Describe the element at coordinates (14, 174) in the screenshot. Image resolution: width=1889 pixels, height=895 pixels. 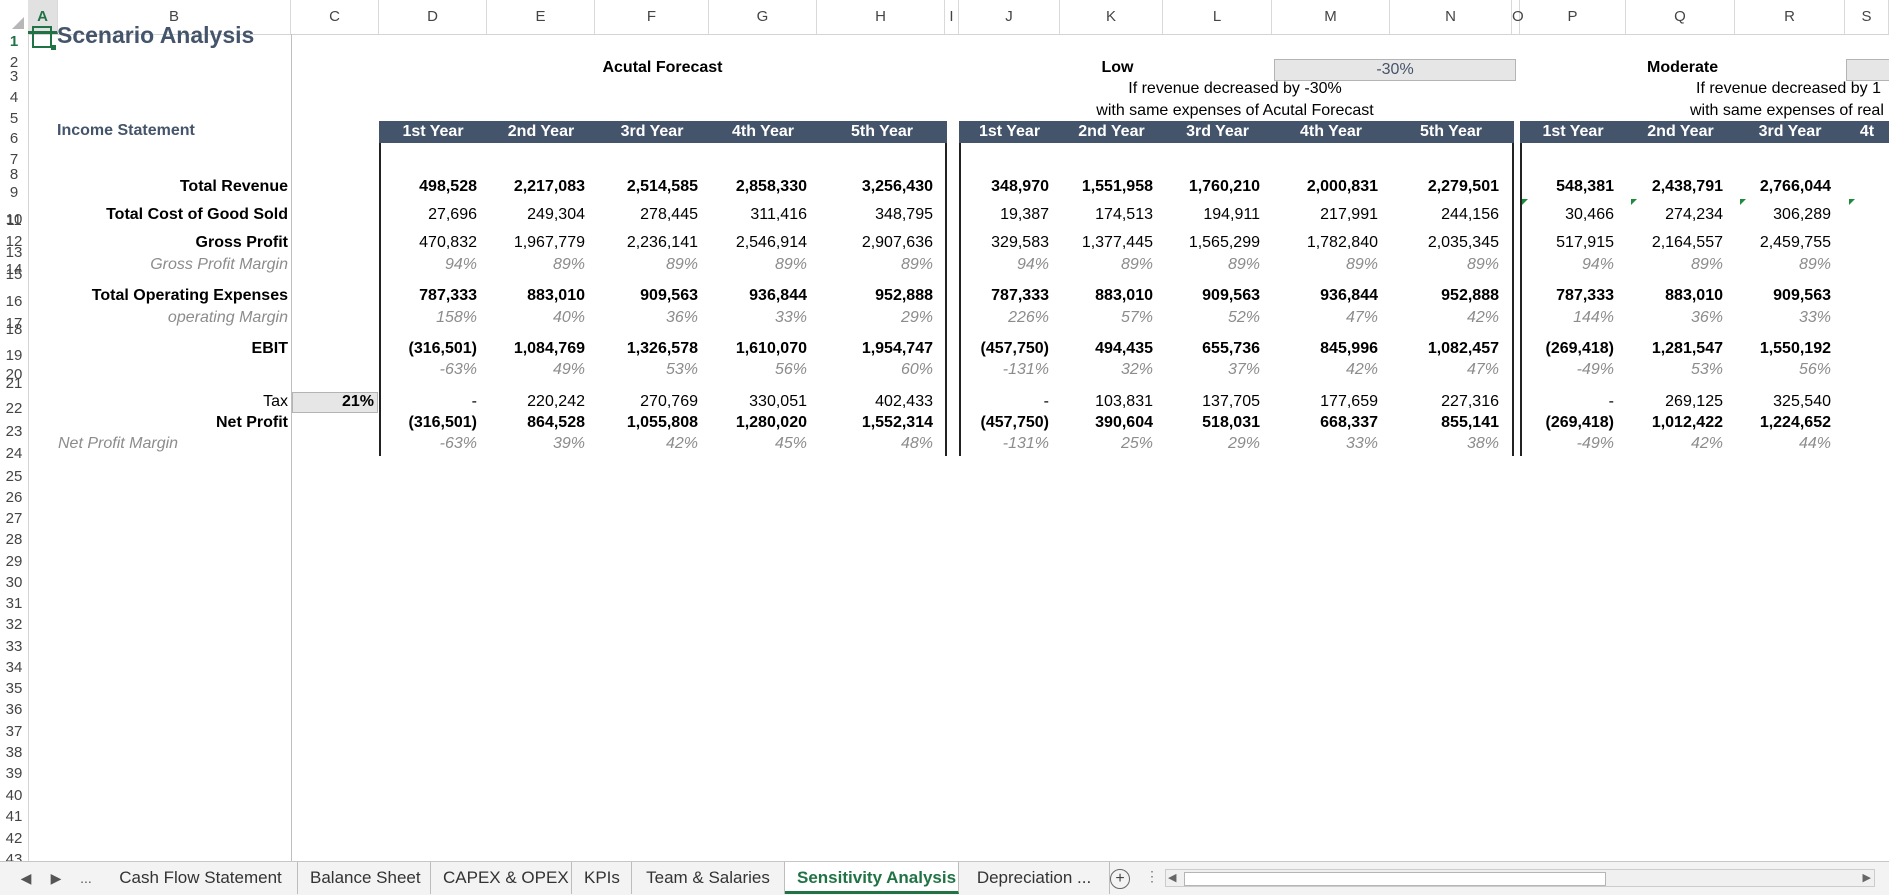
I see `row-header-8: 8` at that location.